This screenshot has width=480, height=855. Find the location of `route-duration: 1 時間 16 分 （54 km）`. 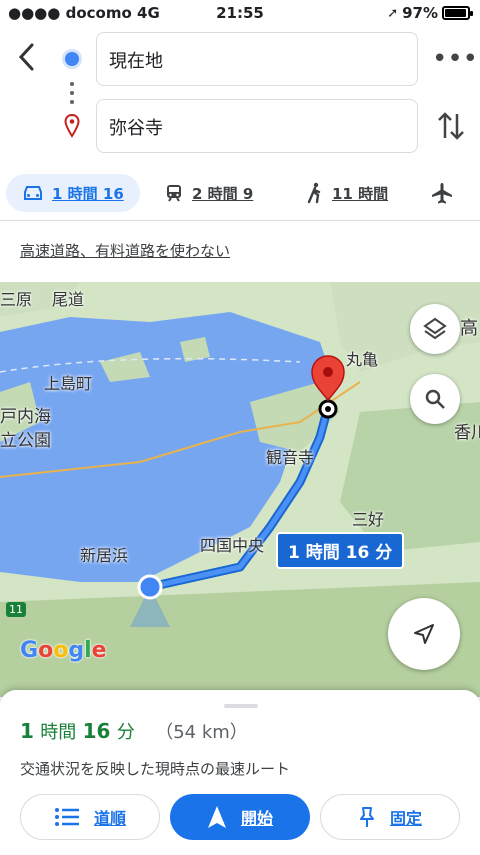

route-duration: 1 時間 16 分 （54 km） is located at coordinates (134, 731).